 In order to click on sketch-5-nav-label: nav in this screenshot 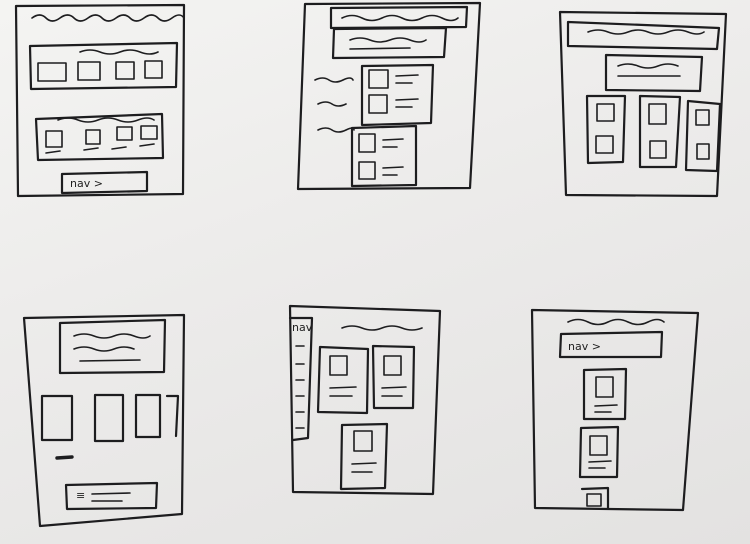, I will do `click(302, 327)`.